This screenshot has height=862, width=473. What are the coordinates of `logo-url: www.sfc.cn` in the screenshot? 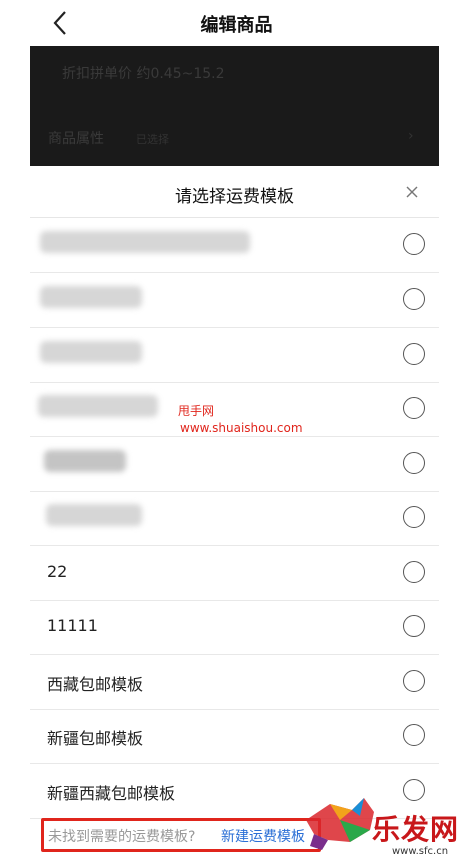 It's located at (420, 851).